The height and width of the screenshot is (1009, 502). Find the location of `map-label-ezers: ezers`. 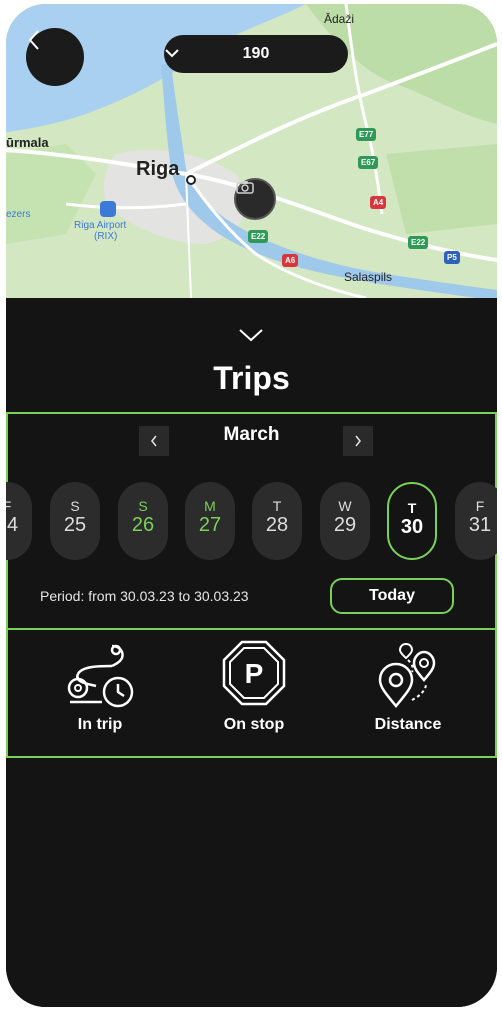

map-label-ezers: ezers is located at coordinates (18, 214).